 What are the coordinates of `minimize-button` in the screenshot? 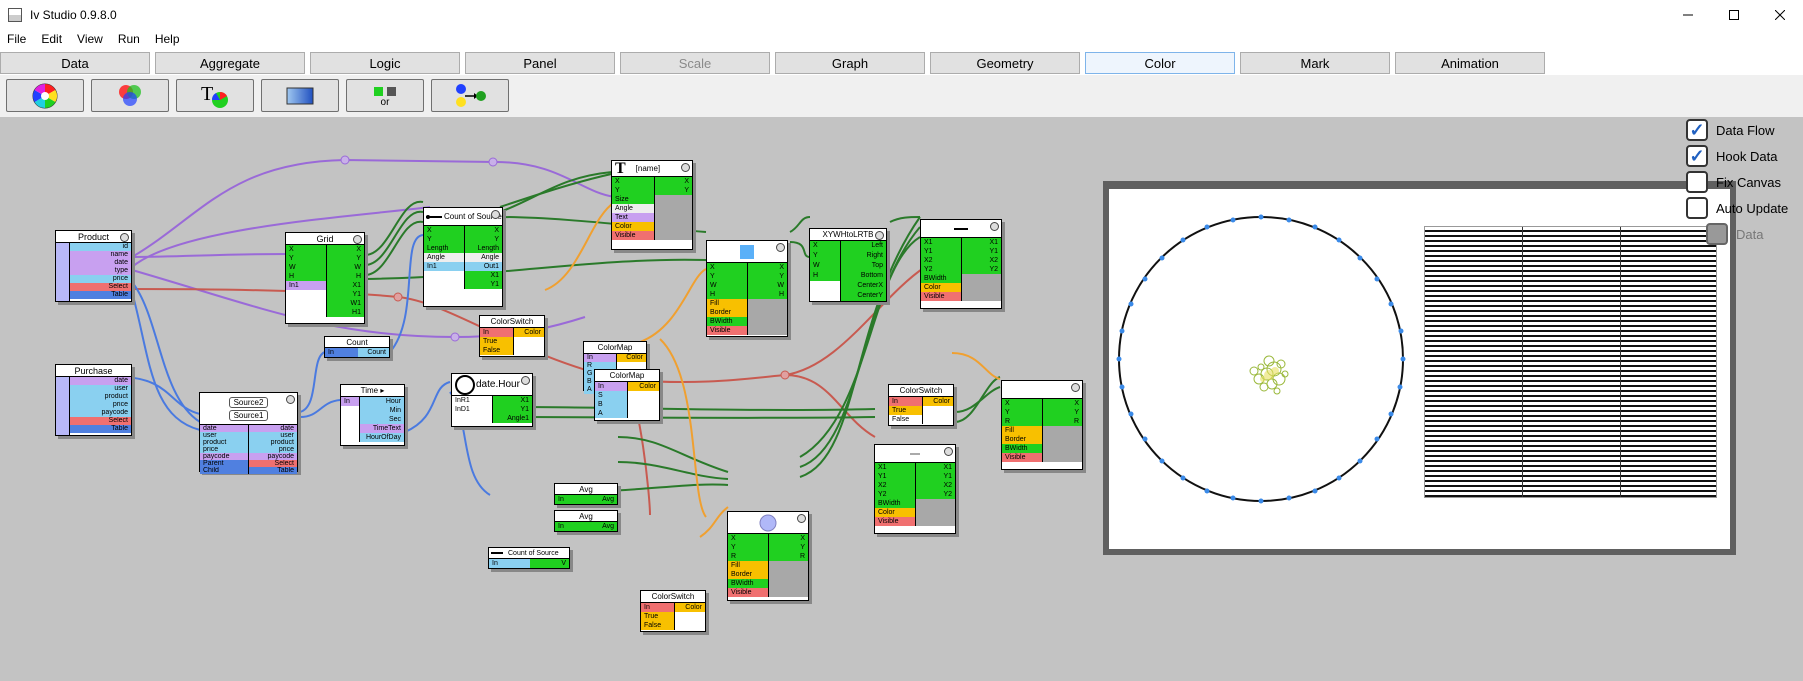 It's located at (1688, 15).